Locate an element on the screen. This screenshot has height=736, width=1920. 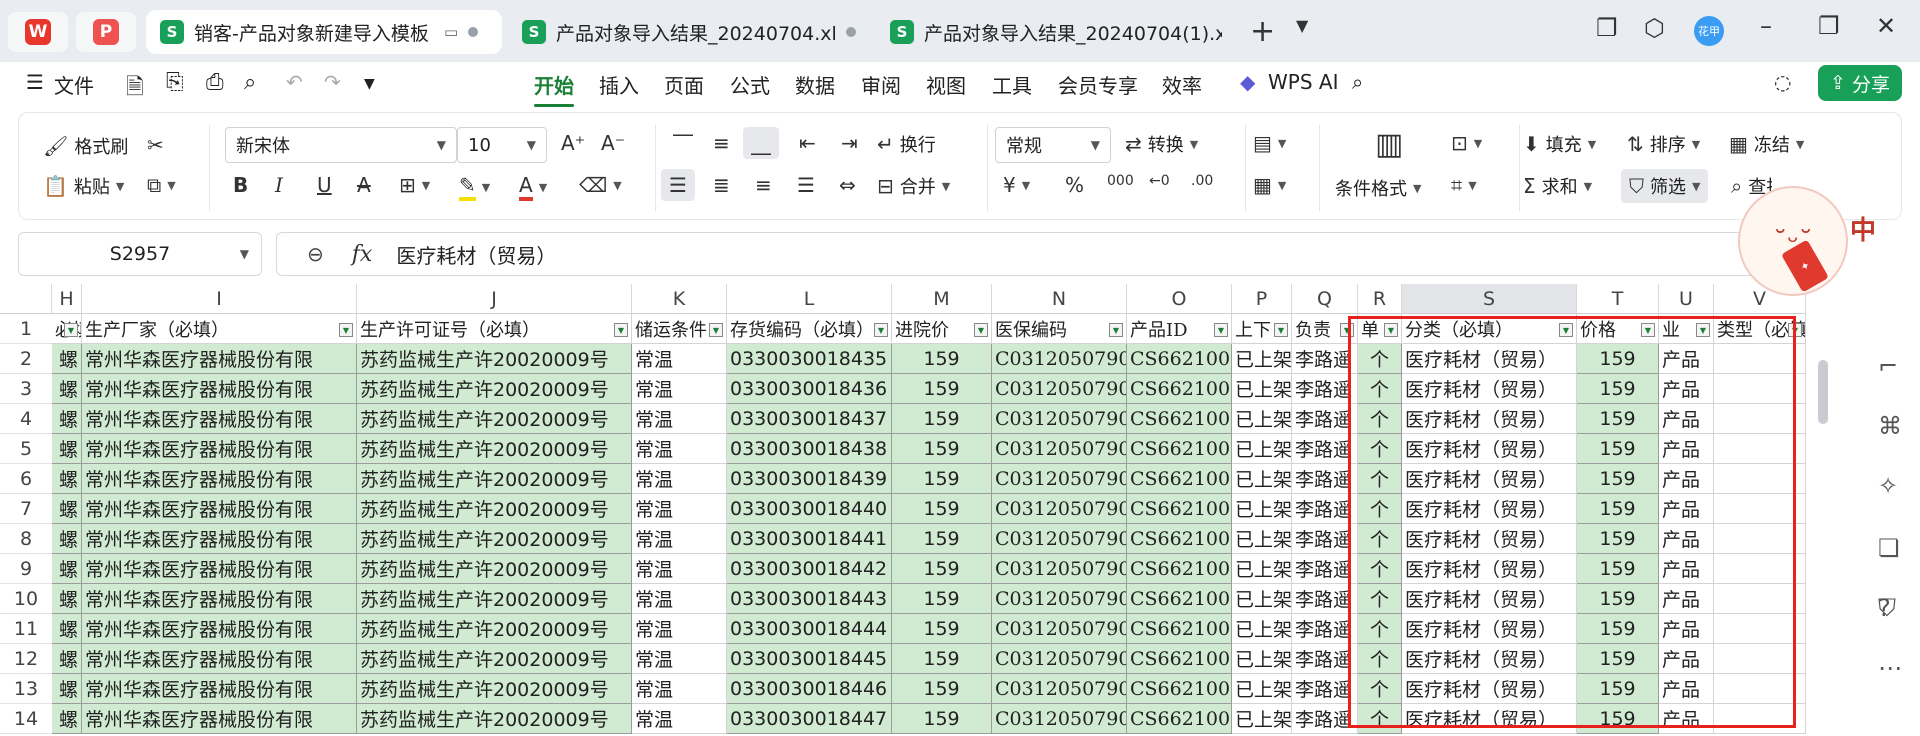
question-icon: ? is located at coordinates (1884, 608).